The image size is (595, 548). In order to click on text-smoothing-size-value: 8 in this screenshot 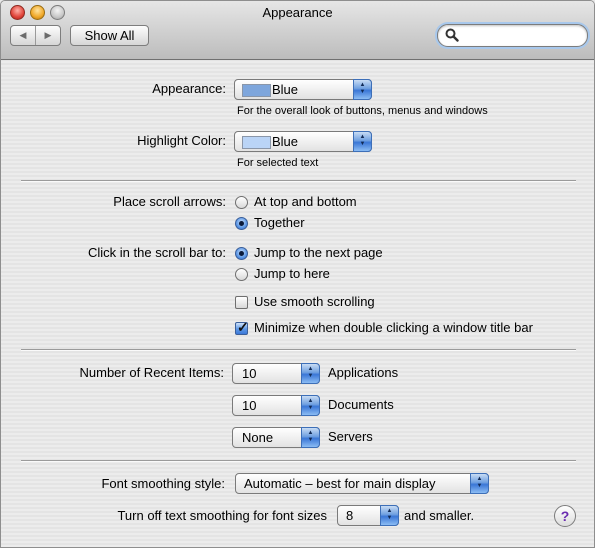, I will do `click(350, 515)`.